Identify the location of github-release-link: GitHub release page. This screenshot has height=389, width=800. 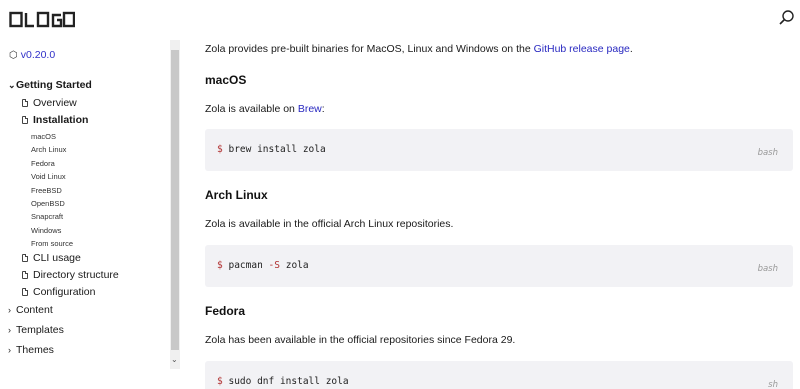
(582, 49).